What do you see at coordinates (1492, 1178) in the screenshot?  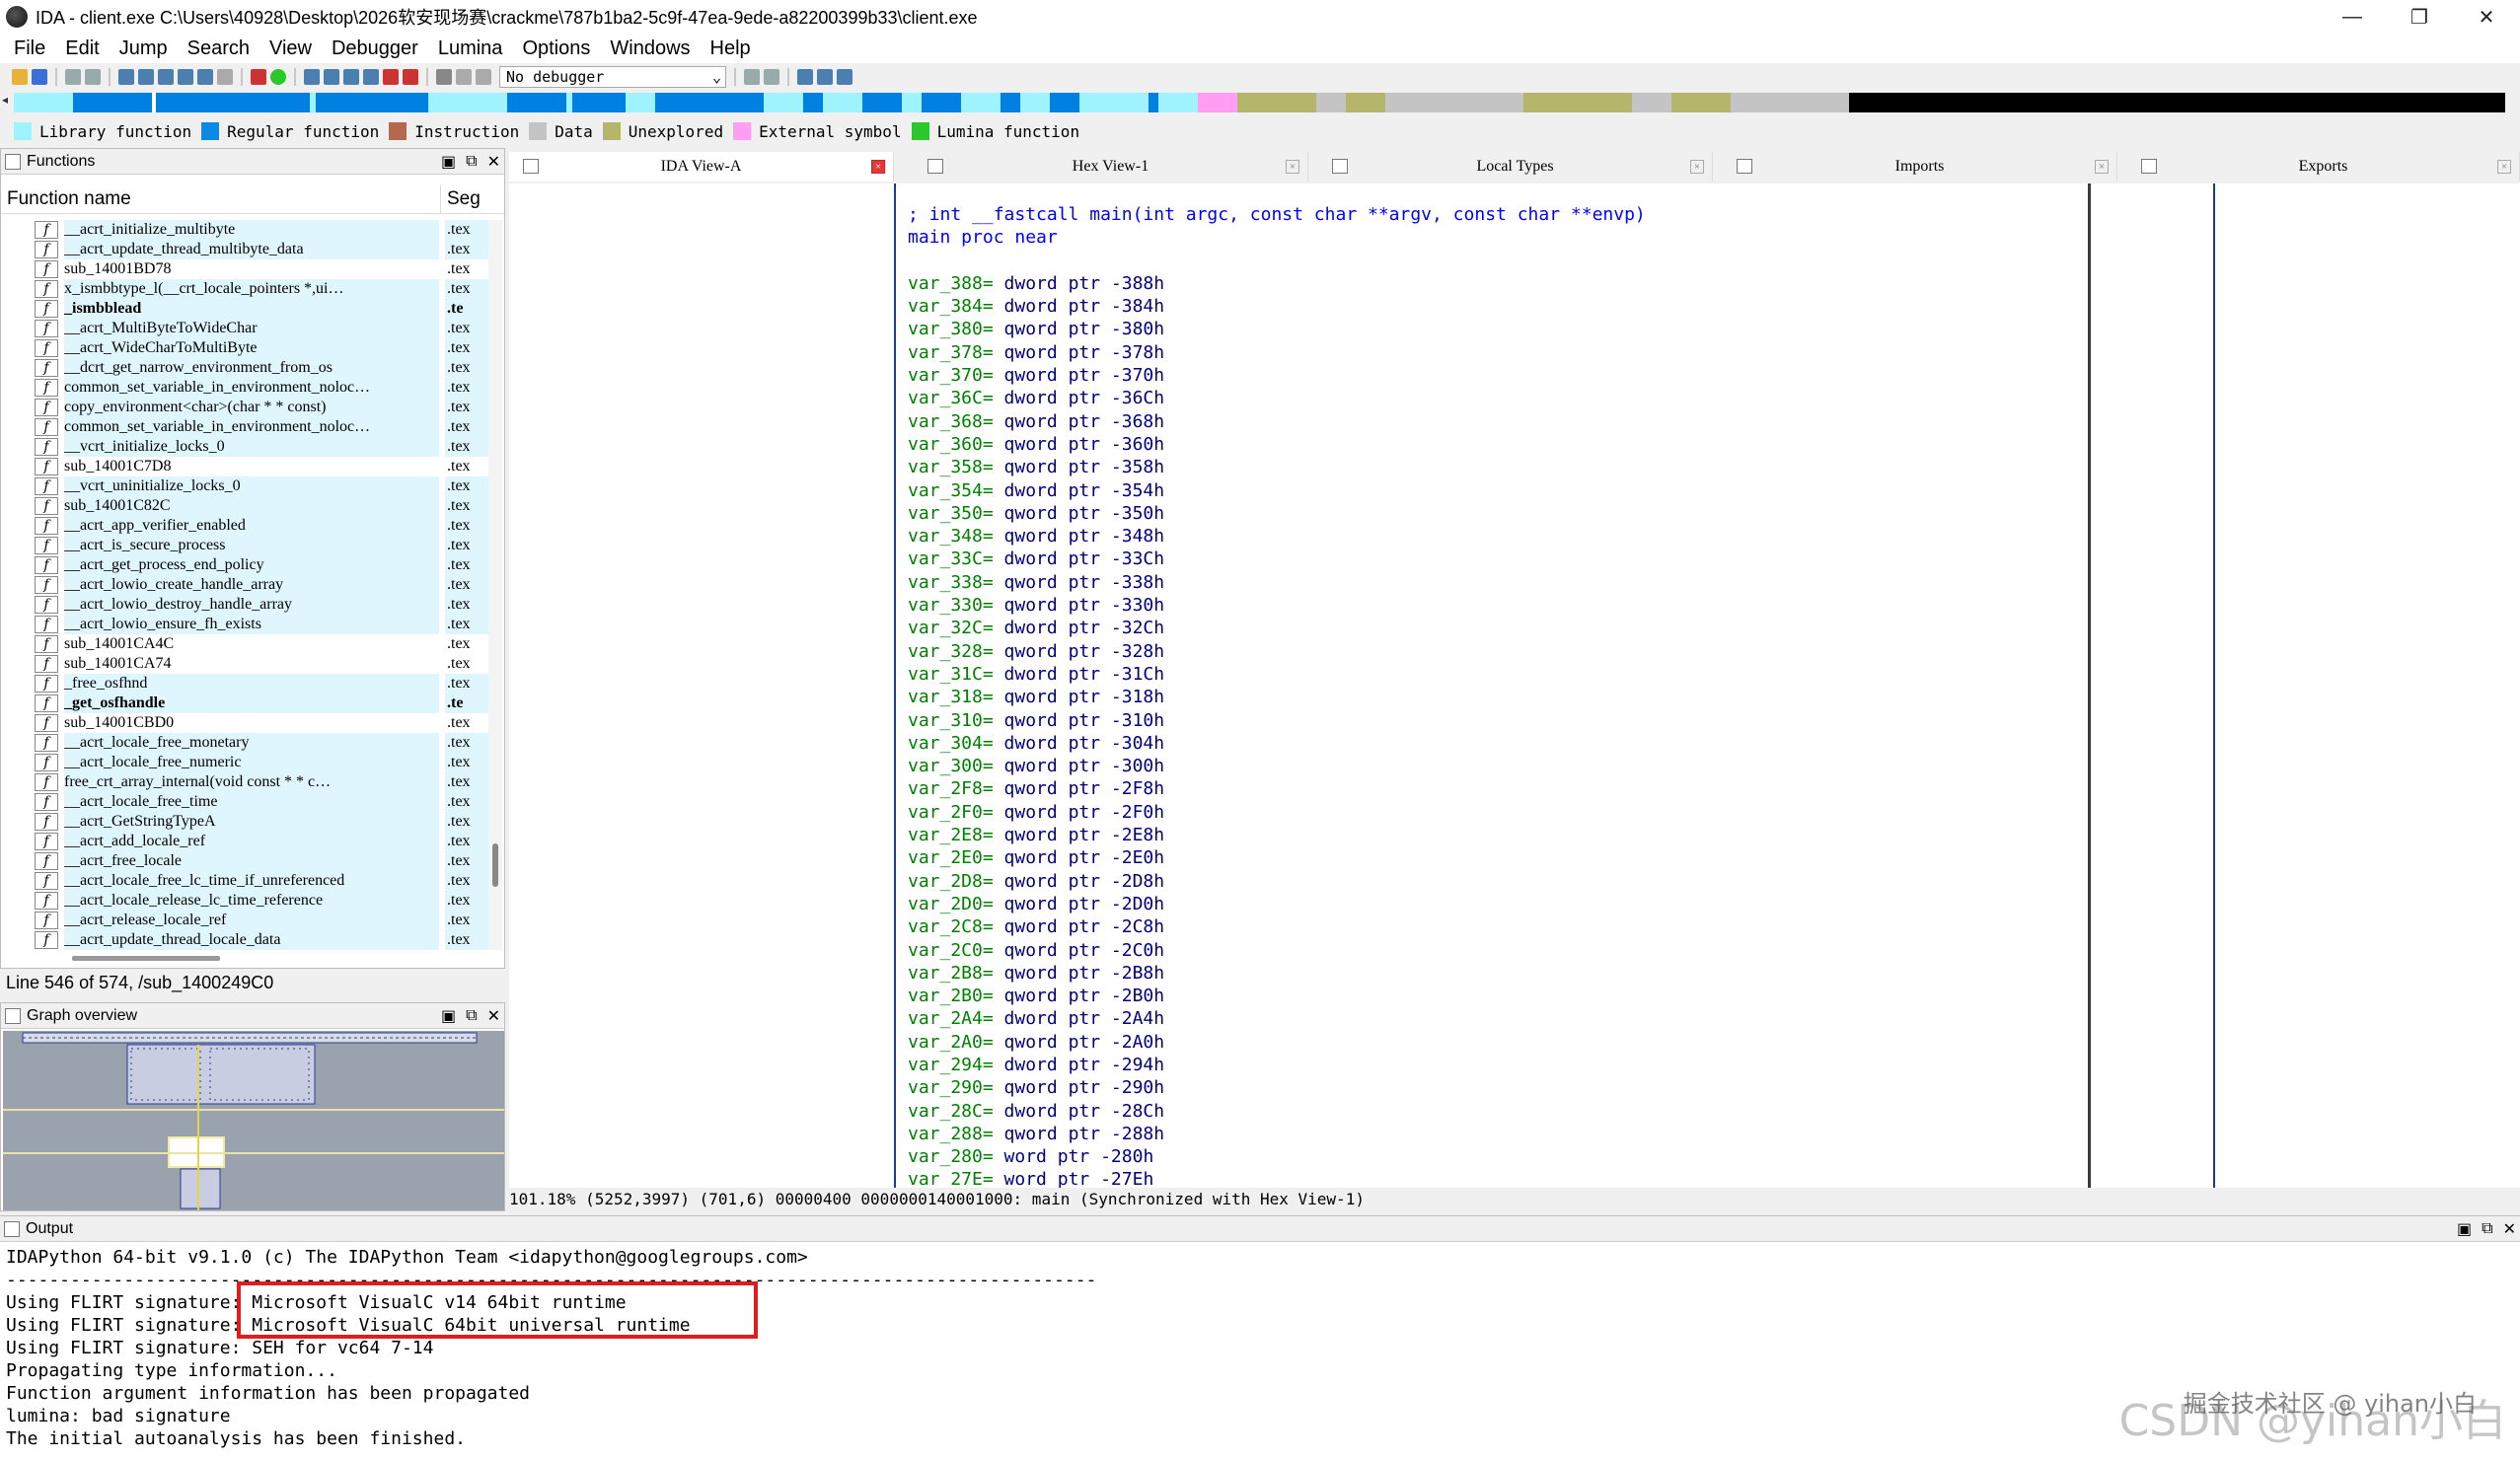 I see `stack-var-line: var_27E= word ptr -27Eh` at bounding box center [1492, 1178].